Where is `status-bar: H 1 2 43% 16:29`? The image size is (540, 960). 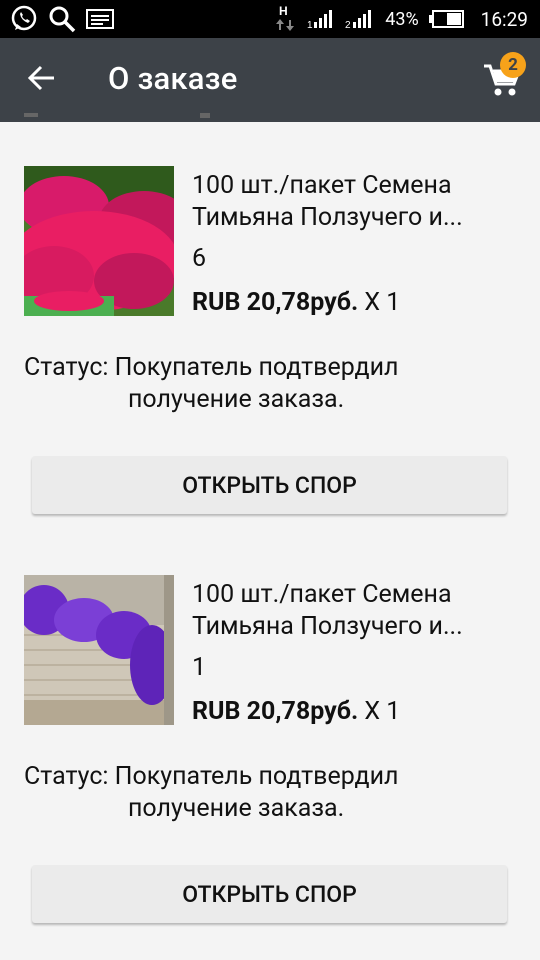 status-bar: H 1 2 43% 16:29 is located at coordinates (270, 19).